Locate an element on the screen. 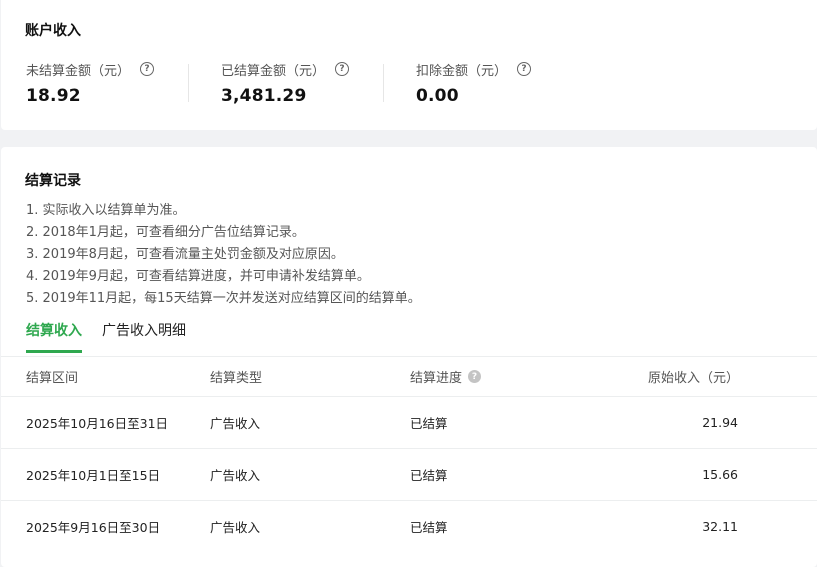  note-item: 4. 2019年9月起，可查看结算进度，并可申请补发结算单。 is located at coordinates (198, 276).